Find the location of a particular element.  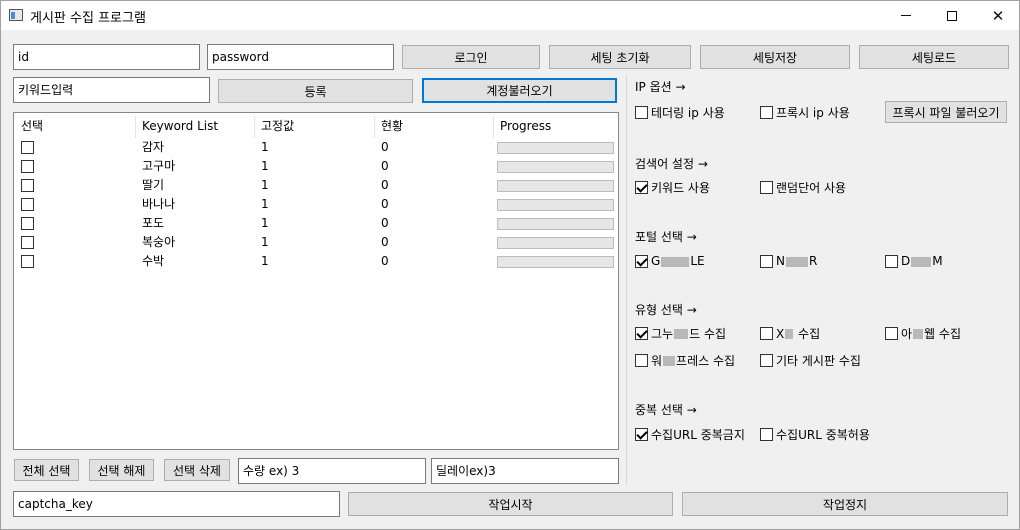

id-input: id is located at coordinates (106, 57).